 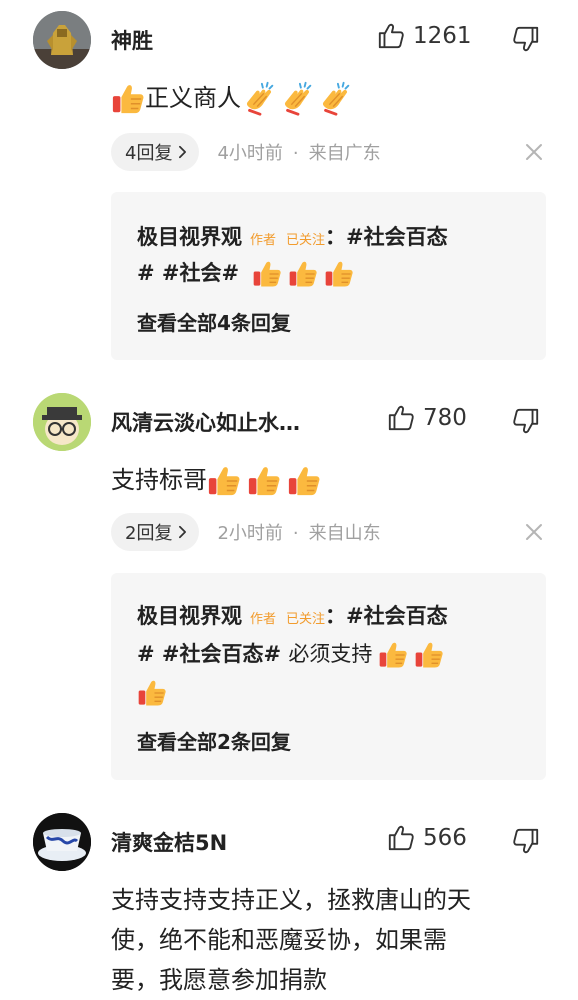 What do you see at coordinates (214, 740) in the screenshot?
I see `view-all-replies-link: 查看全部2条回复` at bounding box center [214, 740].